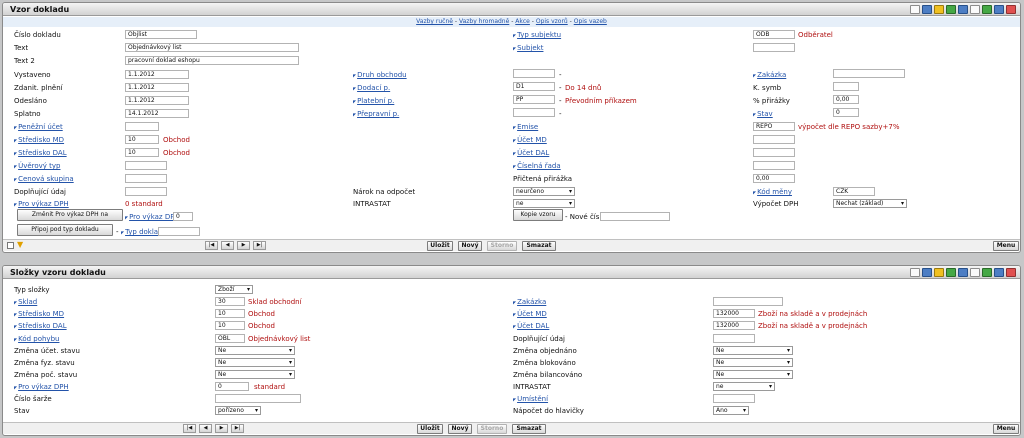  Describe the element at coordinates (534, 86) in the screenshot. I see `dodaci-p-input: D1` at that location.